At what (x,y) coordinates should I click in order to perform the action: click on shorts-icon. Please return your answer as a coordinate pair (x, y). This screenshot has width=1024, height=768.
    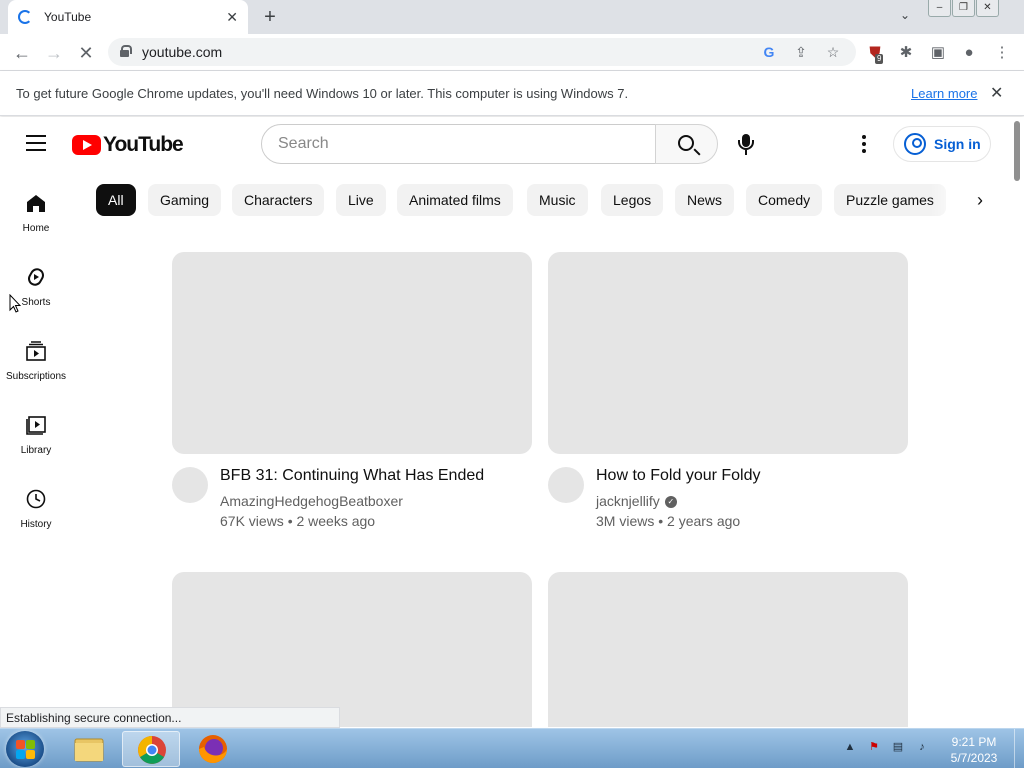
    Looking at the image, I should click on (36, 277).